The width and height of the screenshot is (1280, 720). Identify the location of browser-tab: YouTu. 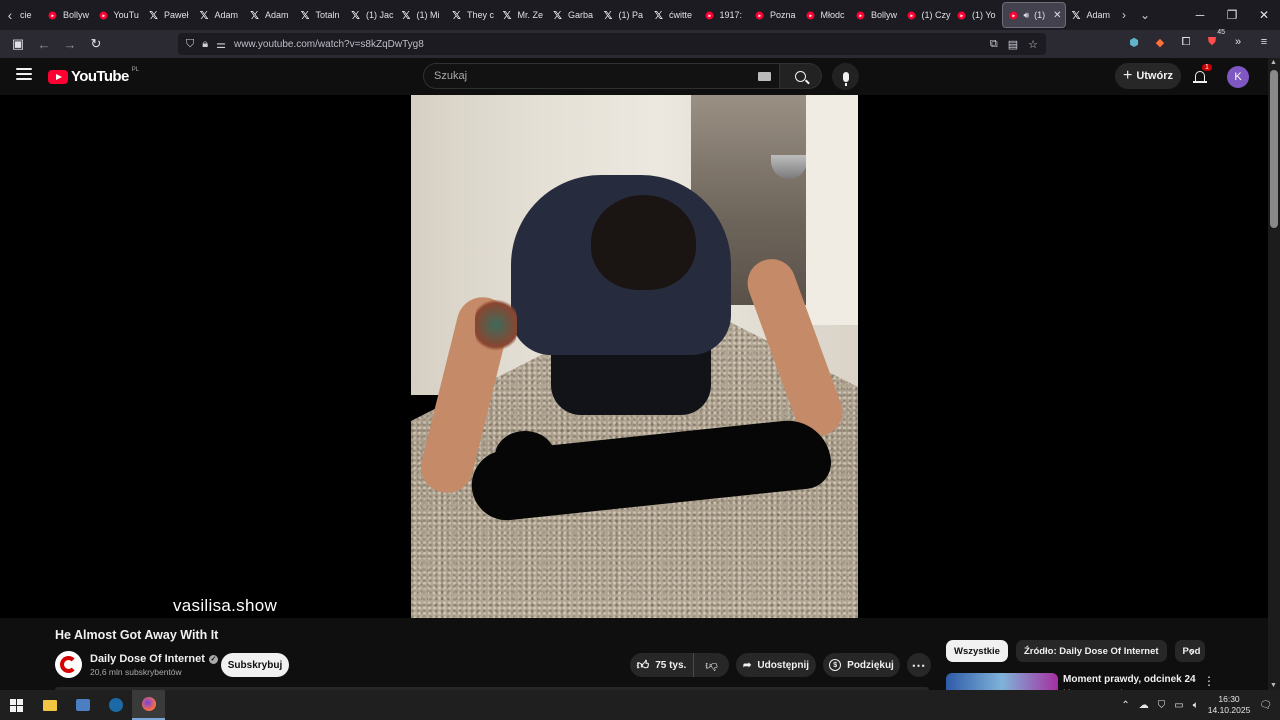
(118, 15).